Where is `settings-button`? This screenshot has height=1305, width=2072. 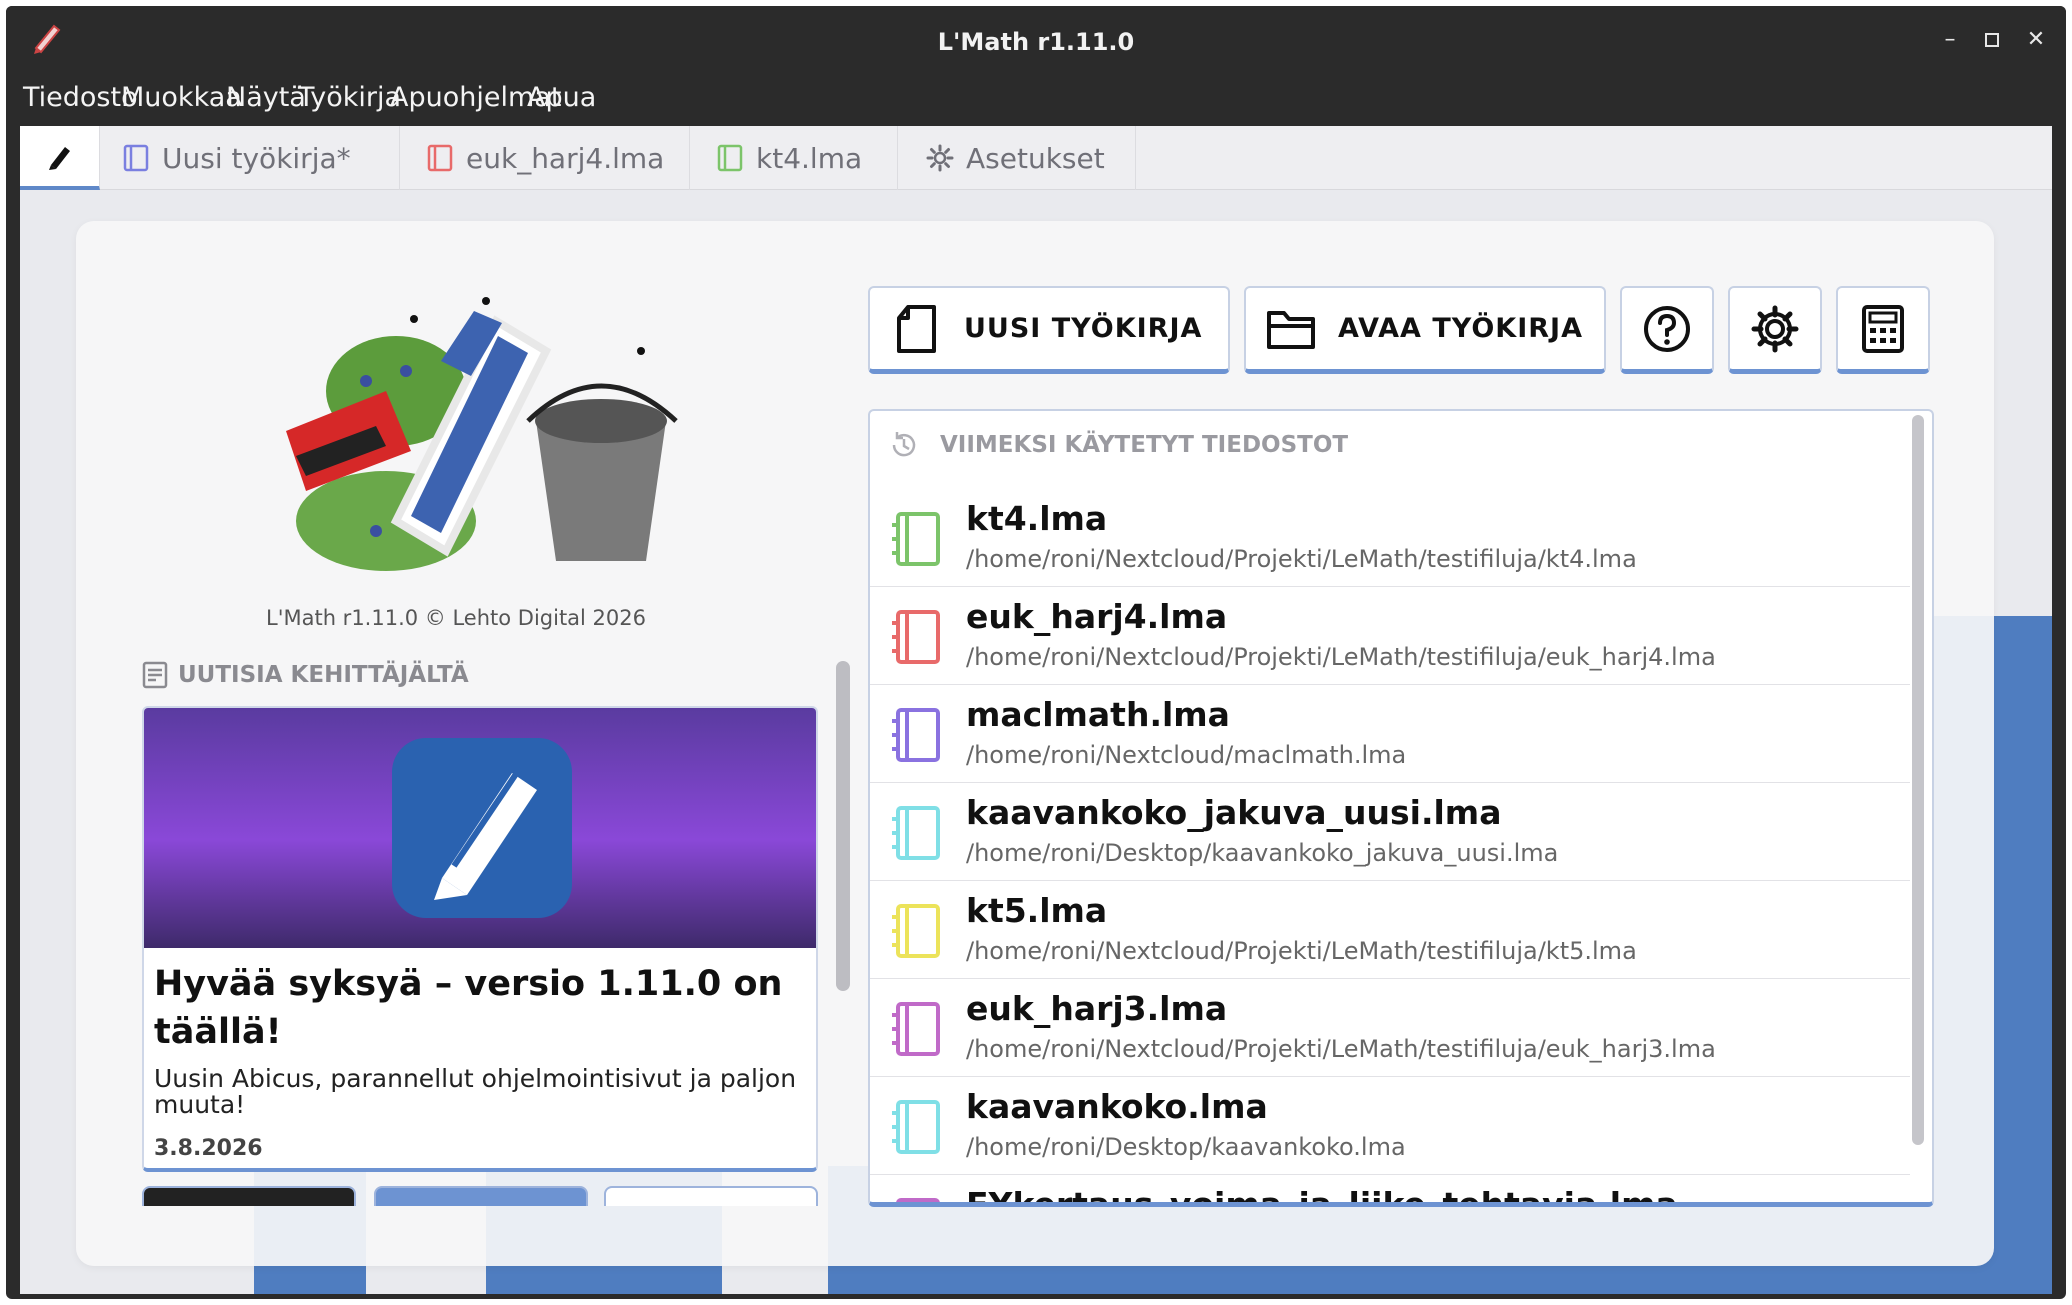
settings-button is located at coordinates (1775, 330).